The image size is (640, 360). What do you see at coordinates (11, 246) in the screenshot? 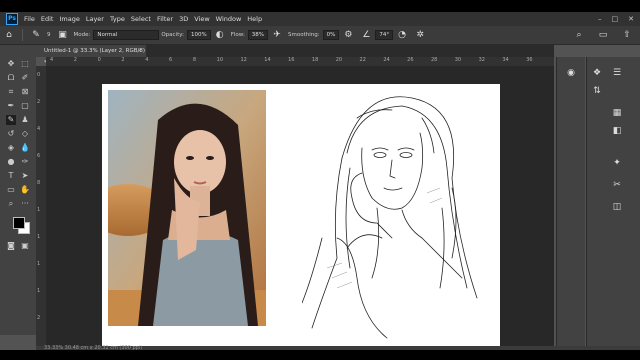
I see `quick-mask-icon: ◙` at bounding box center [11, 246].